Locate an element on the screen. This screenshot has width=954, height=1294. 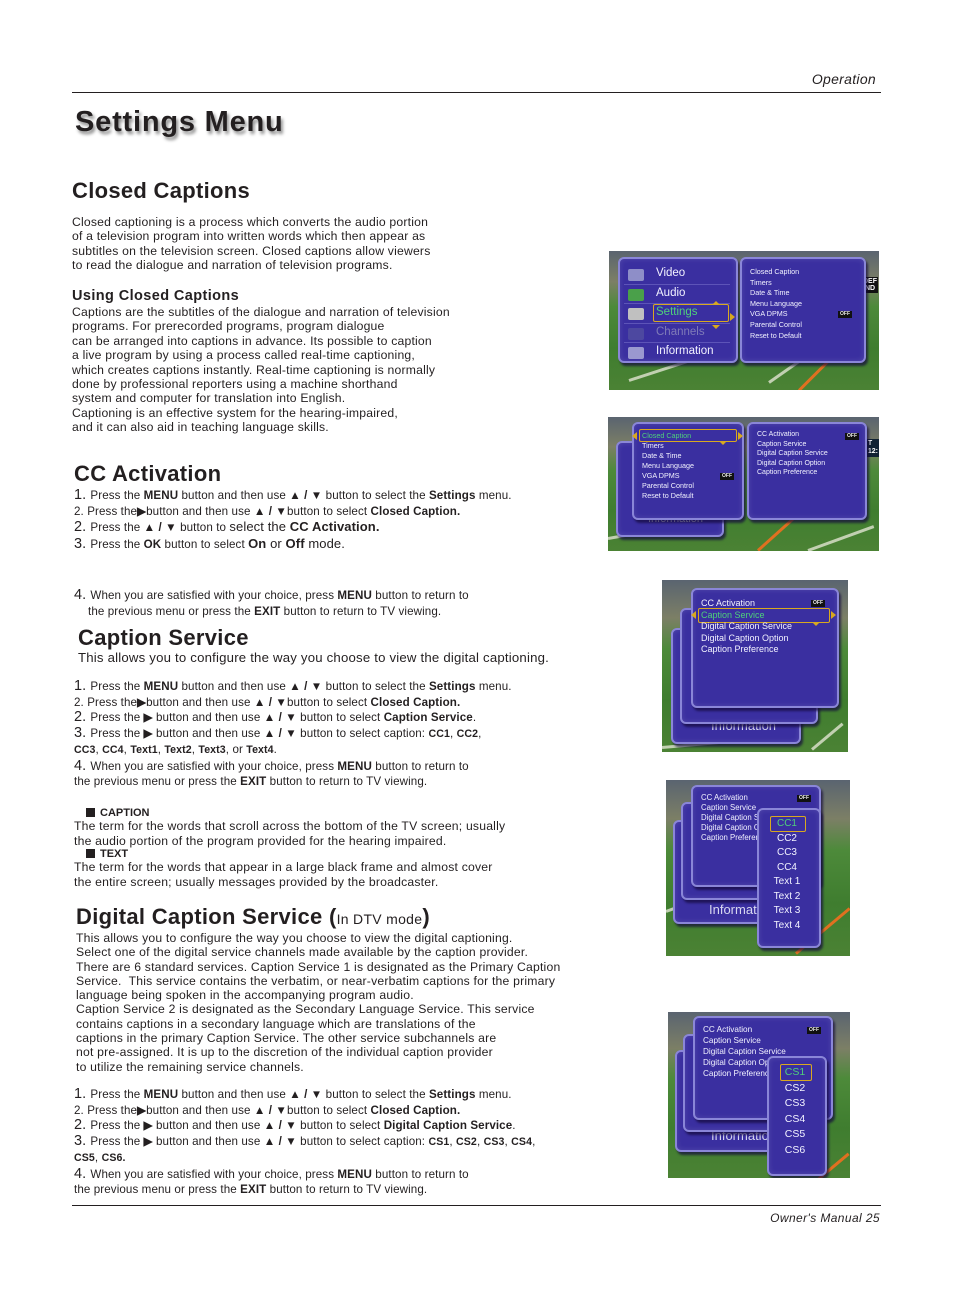
menu-item: CS2 is located at coordinates (795, 1087).